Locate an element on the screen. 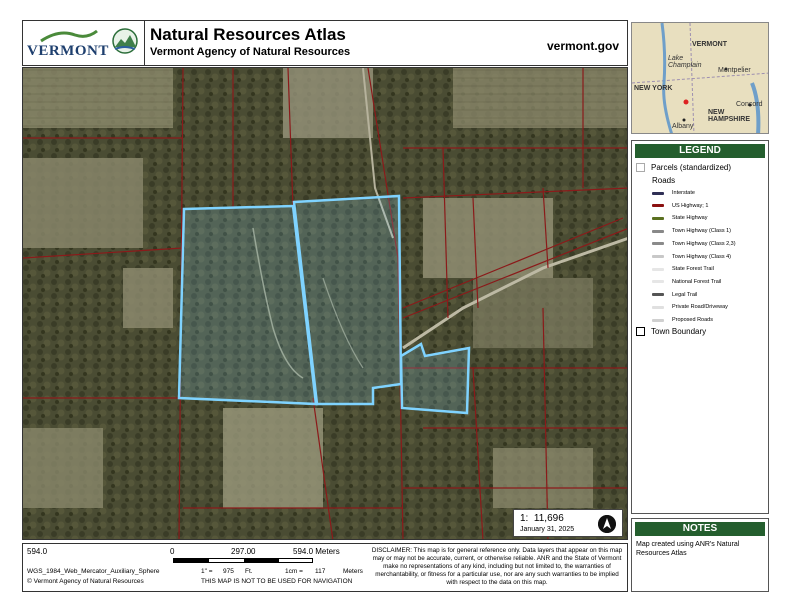  road-label: Town Highway (Class 1) is located at coordinates (701, 231).